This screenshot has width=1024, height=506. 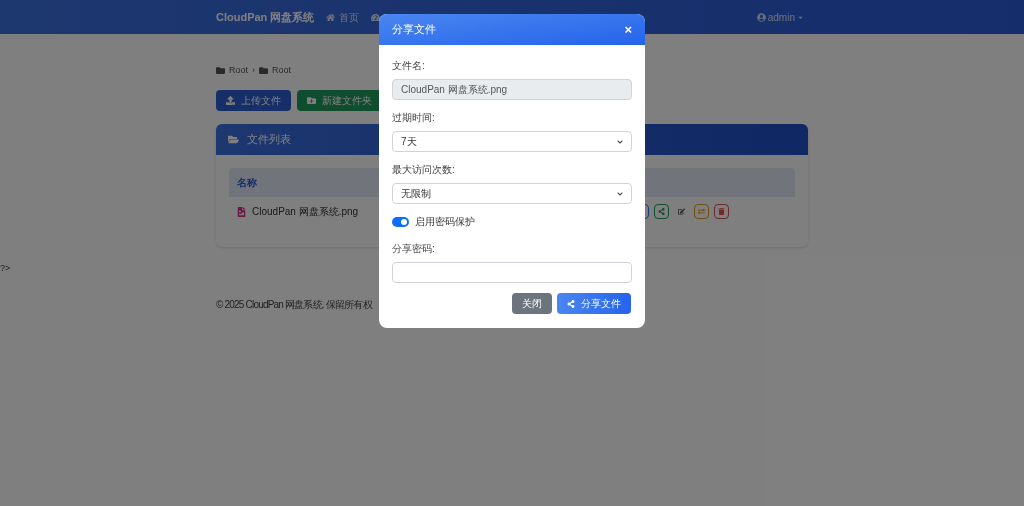 I want to click on new-folder-button: 新建文件夹, so click(x=339, y=100).